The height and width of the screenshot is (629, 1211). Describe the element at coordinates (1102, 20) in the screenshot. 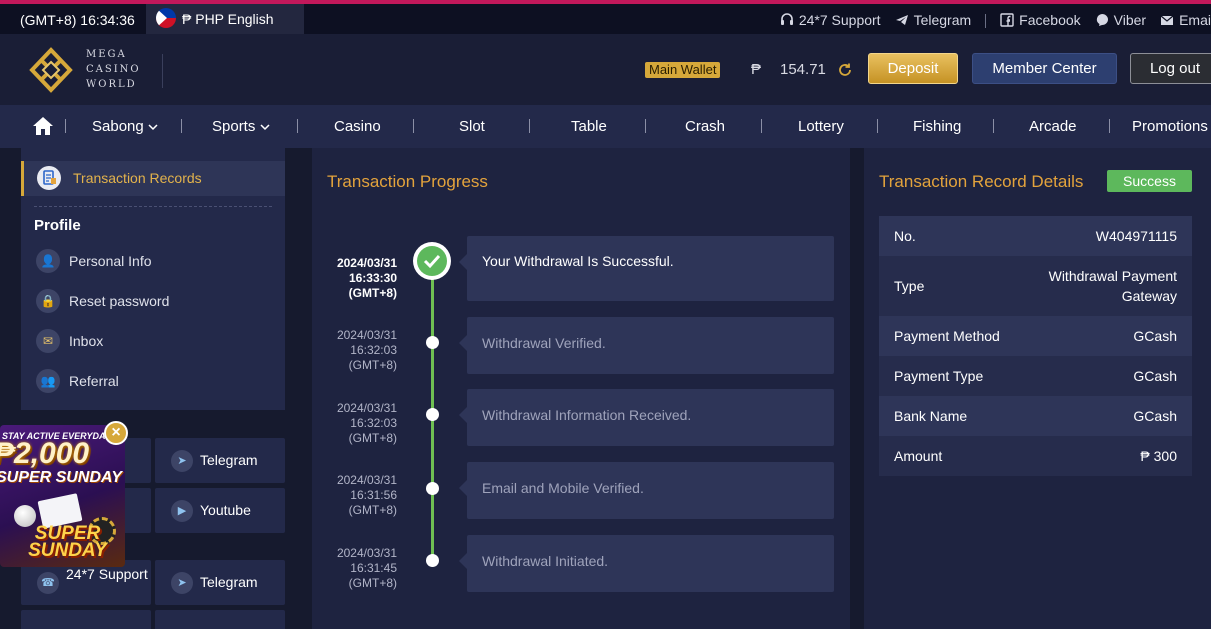

I see `viber-icon` at that location.